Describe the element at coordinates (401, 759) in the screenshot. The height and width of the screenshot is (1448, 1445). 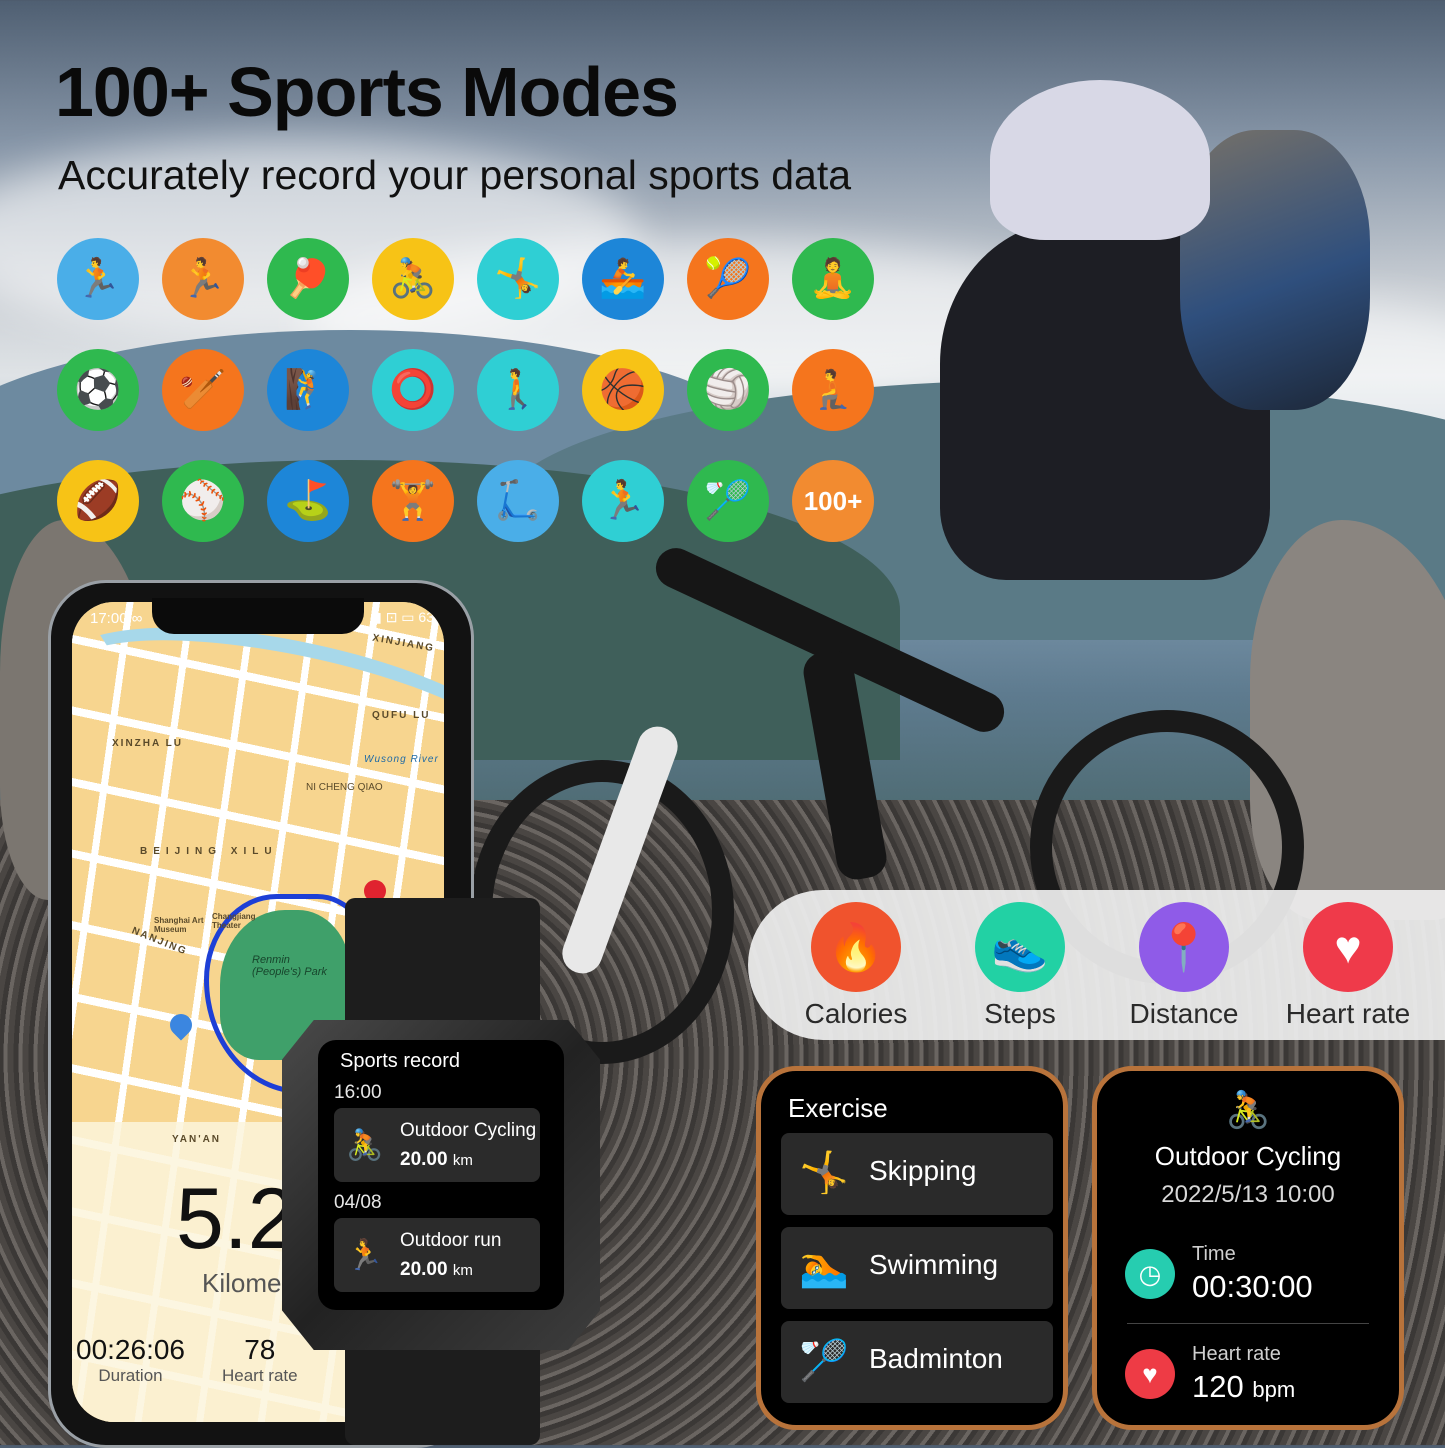
I see `map-label: Wusong River` at that location.